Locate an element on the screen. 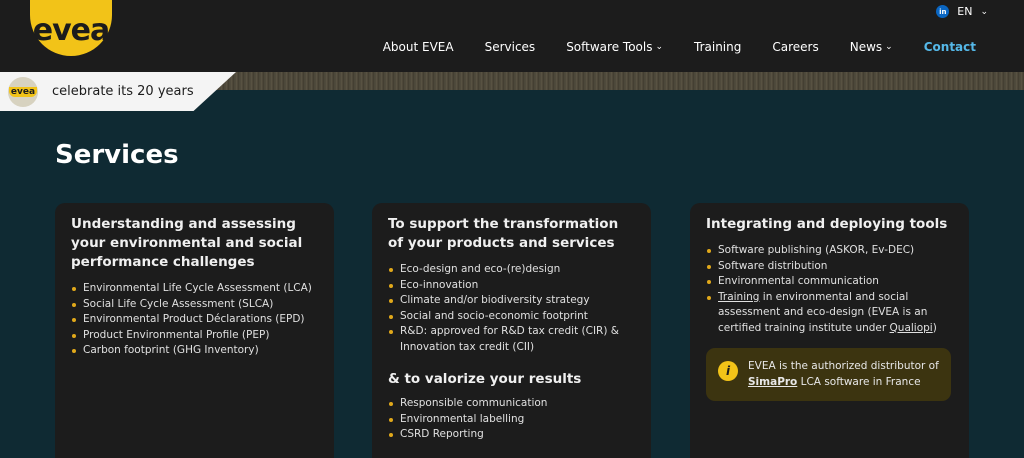  nav-training: Training is located at coordinates (717, 47).